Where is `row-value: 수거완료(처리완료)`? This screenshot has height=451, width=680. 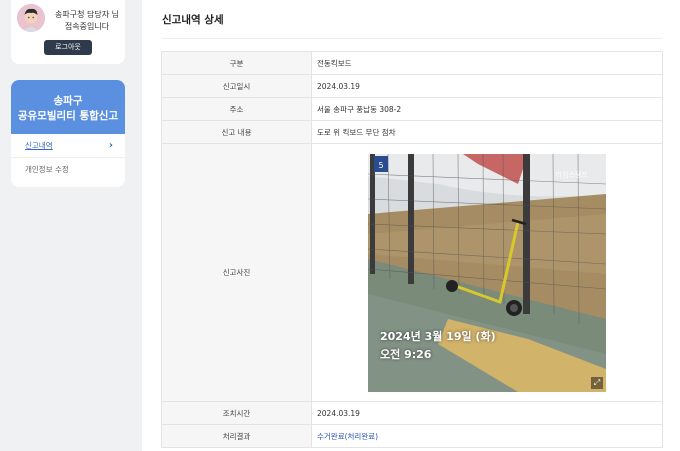
row-value: 수거완료(처리완료) is located at coordinates (487, 436).